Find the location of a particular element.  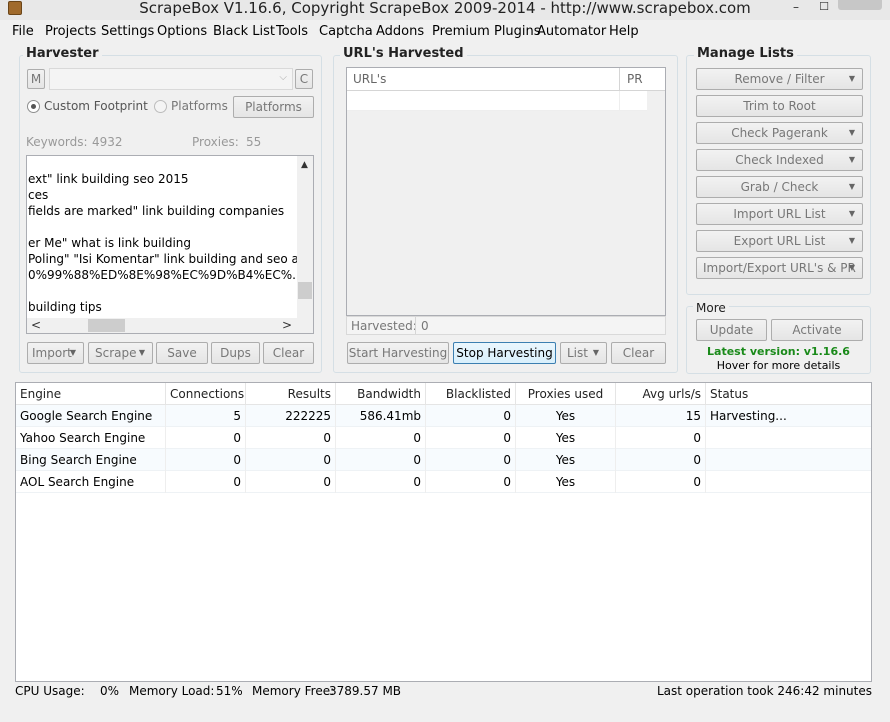

urls-column-header: URL's is located at coordinates (369, 79).